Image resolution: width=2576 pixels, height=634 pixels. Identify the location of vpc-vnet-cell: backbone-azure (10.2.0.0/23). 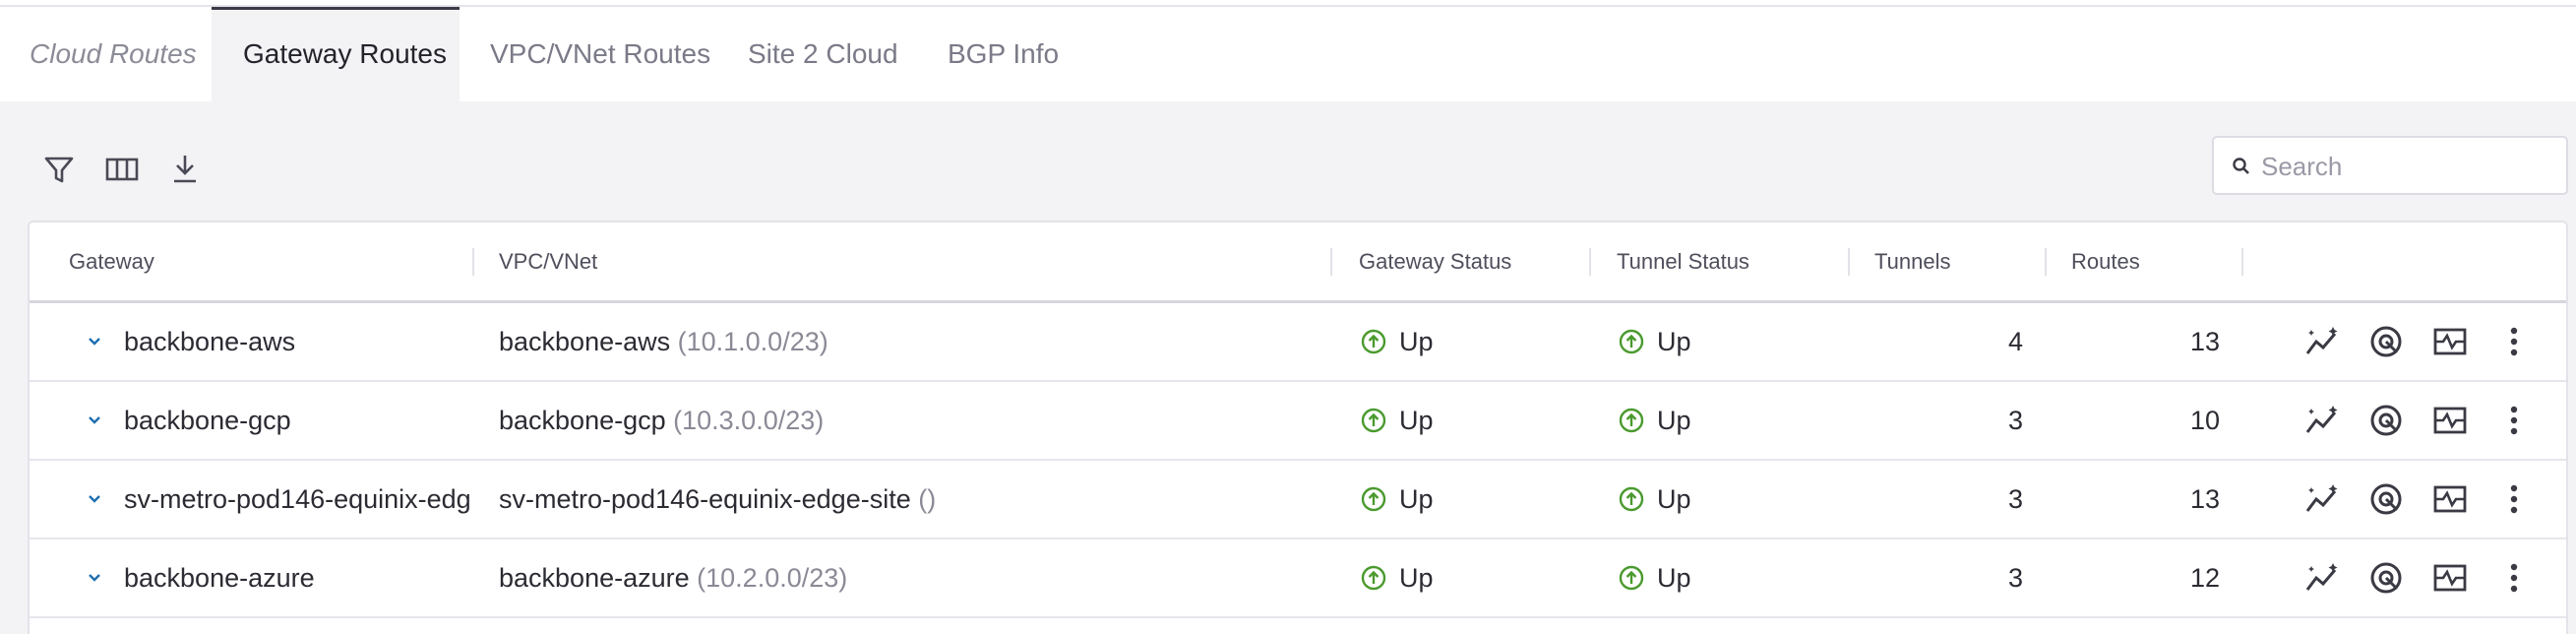
(912, 577).